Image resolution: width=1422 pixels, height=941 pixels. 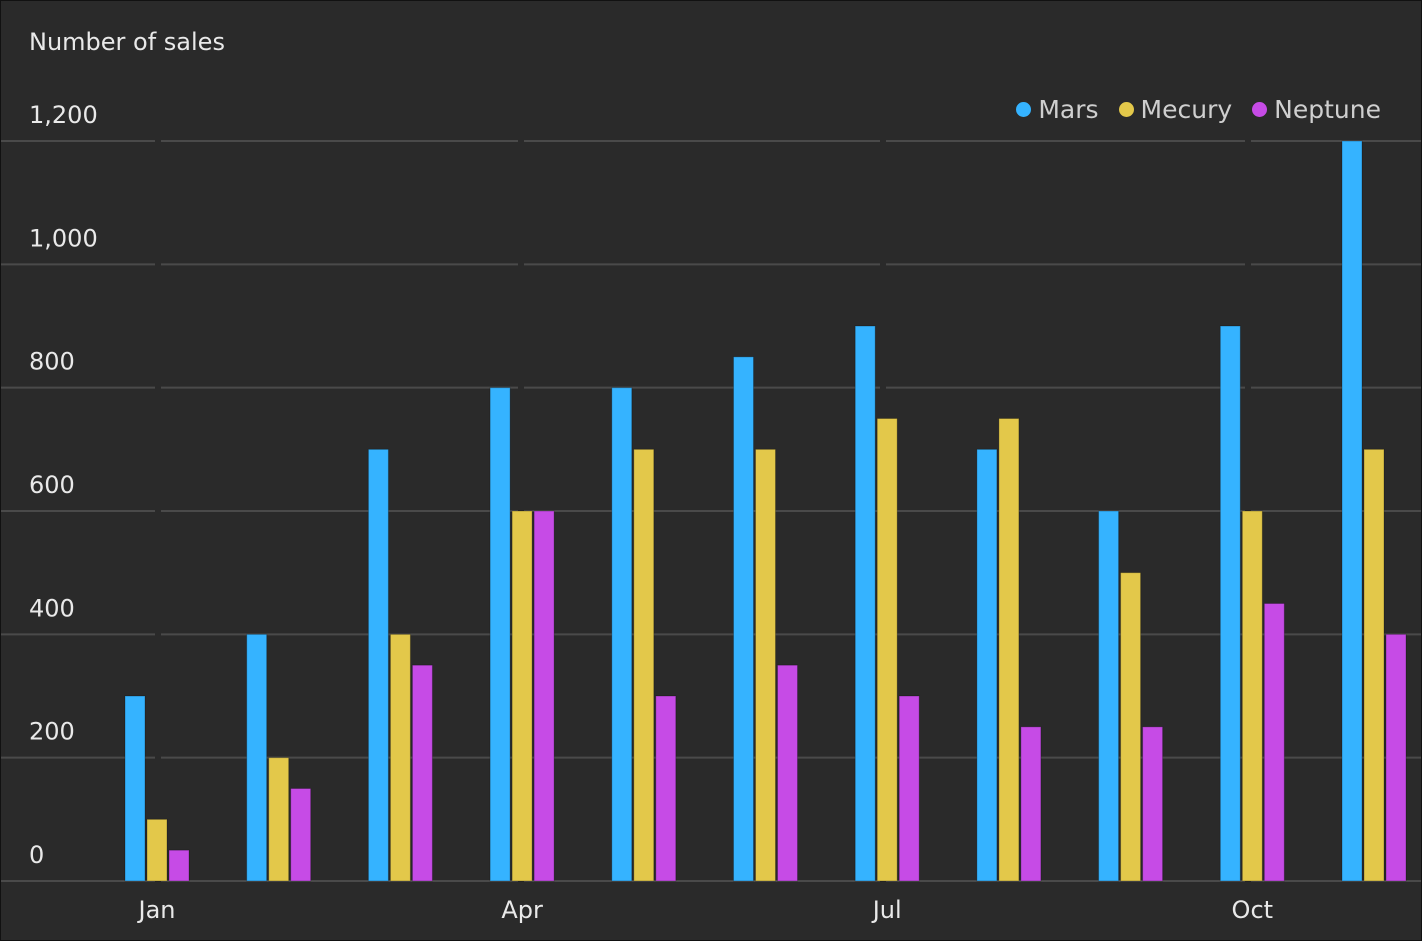 I want to click on bar-neptune-may, so click(x=666, y=788).